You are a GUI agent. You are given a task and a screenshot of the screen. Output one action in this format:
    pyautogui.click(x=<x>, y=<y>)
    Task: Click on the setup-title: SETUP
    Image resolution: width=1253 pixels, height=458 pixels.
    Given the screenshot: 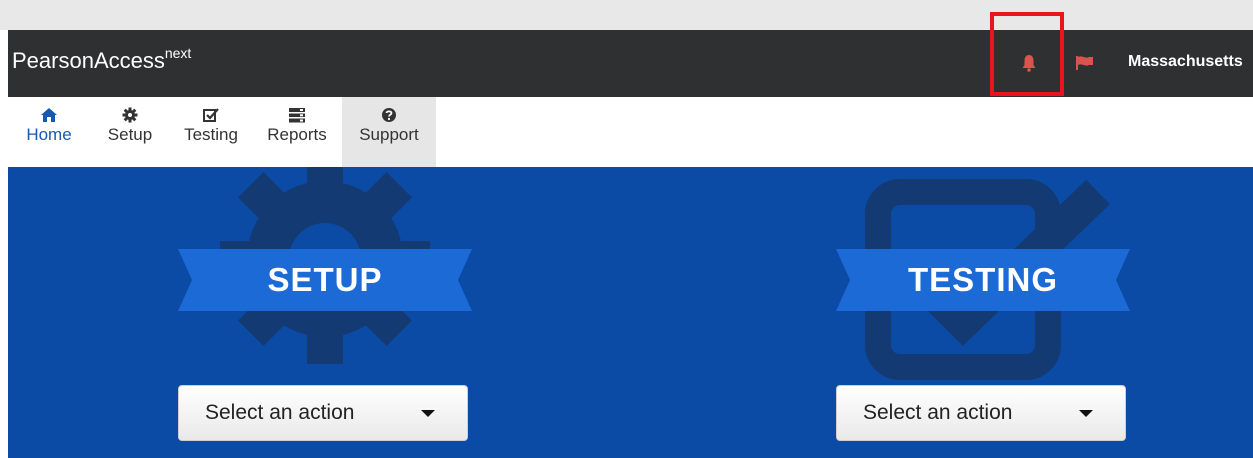 What is the action you would take?
    pyautogui.click(x=325, y=279)
    